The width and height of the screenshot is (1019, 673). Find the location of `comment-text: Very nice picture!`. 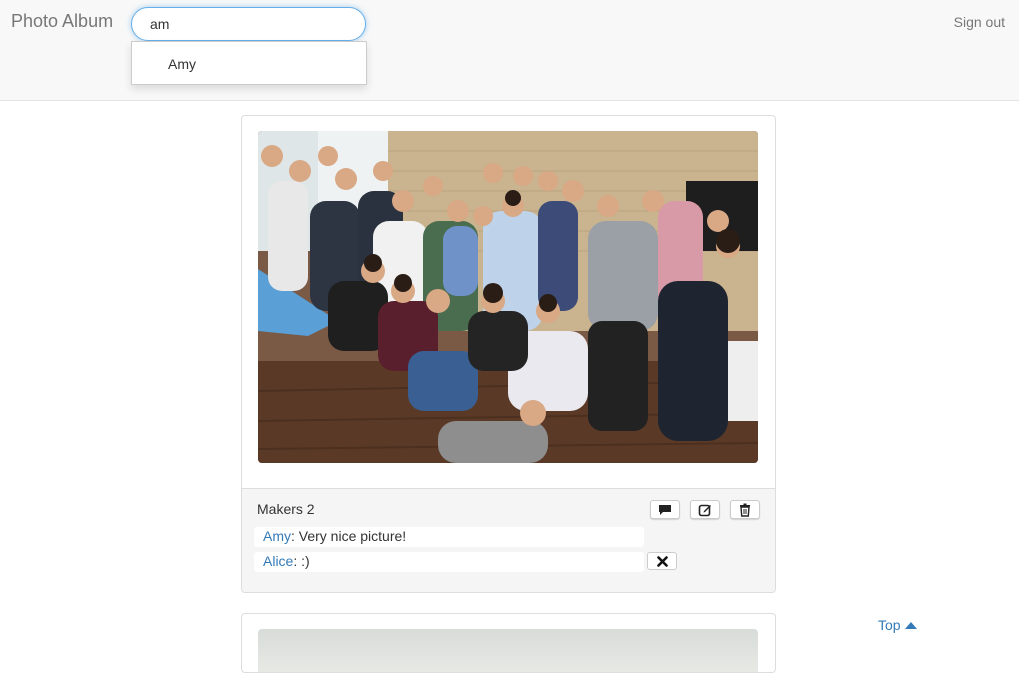

comment-text: Very nice picture! is located at coordinates (352, 536).